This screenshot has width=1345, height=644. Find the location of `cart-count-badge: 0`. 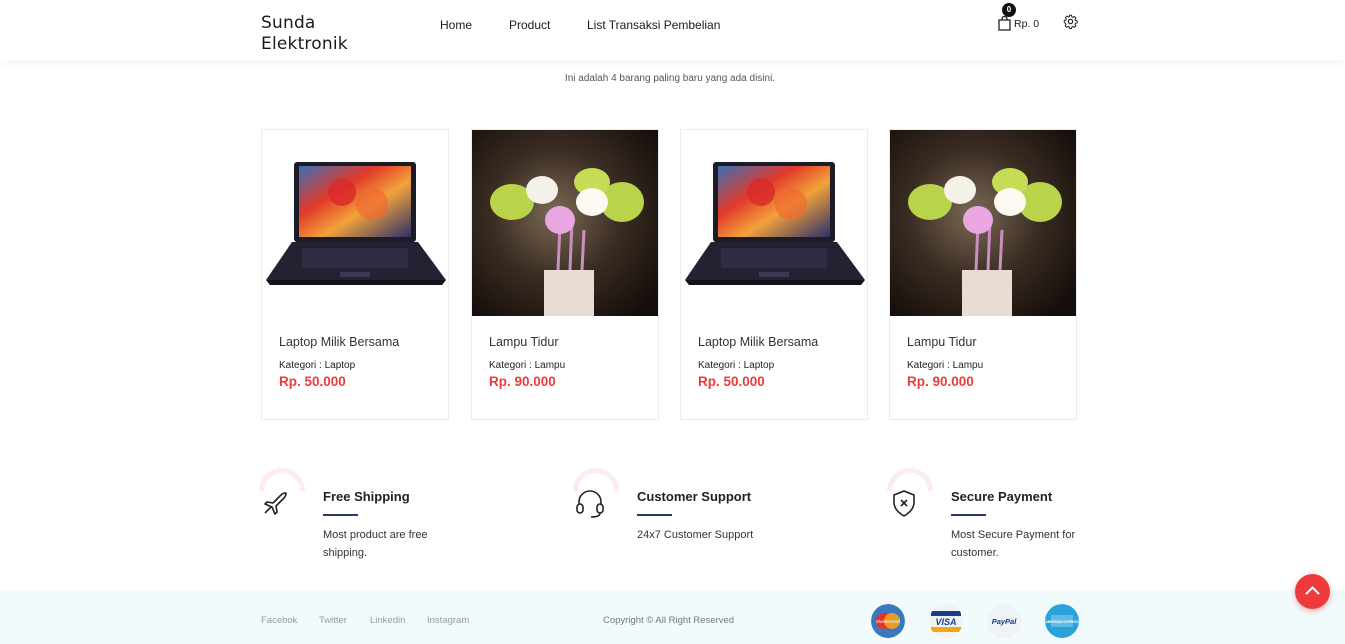

cart-count-badge: 0 is located at coordinates (1009, 10).